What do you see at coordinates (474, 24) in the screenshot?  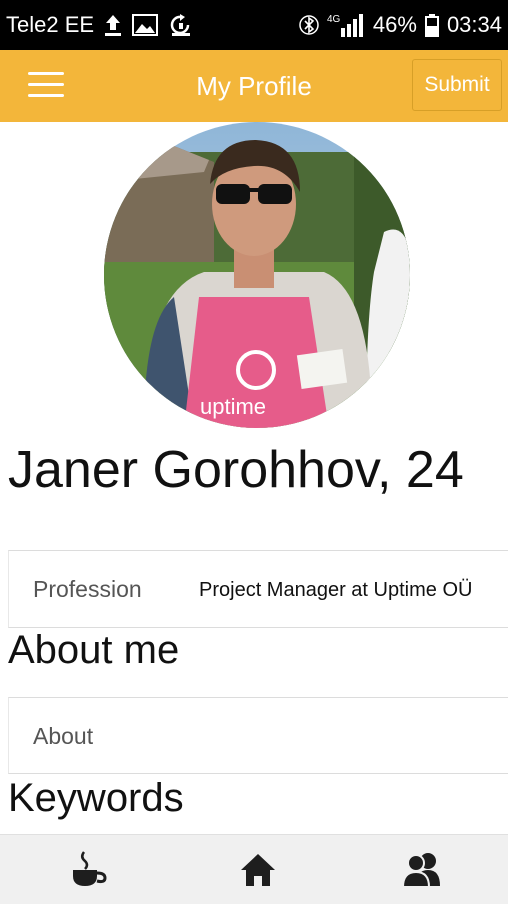 I see `clock: 03:34` at bounding box center [474, 24].